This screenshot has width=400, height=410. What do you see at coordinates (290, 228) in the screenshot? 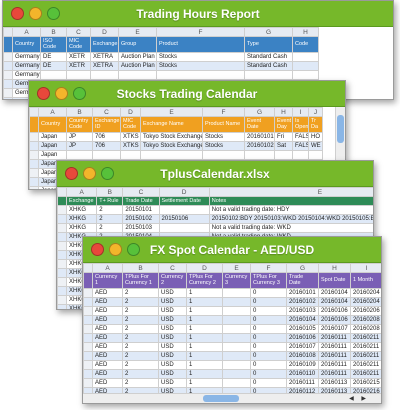
I see `table-cell: Not a valid trading date: WKD` at bounding box center [290, 228].